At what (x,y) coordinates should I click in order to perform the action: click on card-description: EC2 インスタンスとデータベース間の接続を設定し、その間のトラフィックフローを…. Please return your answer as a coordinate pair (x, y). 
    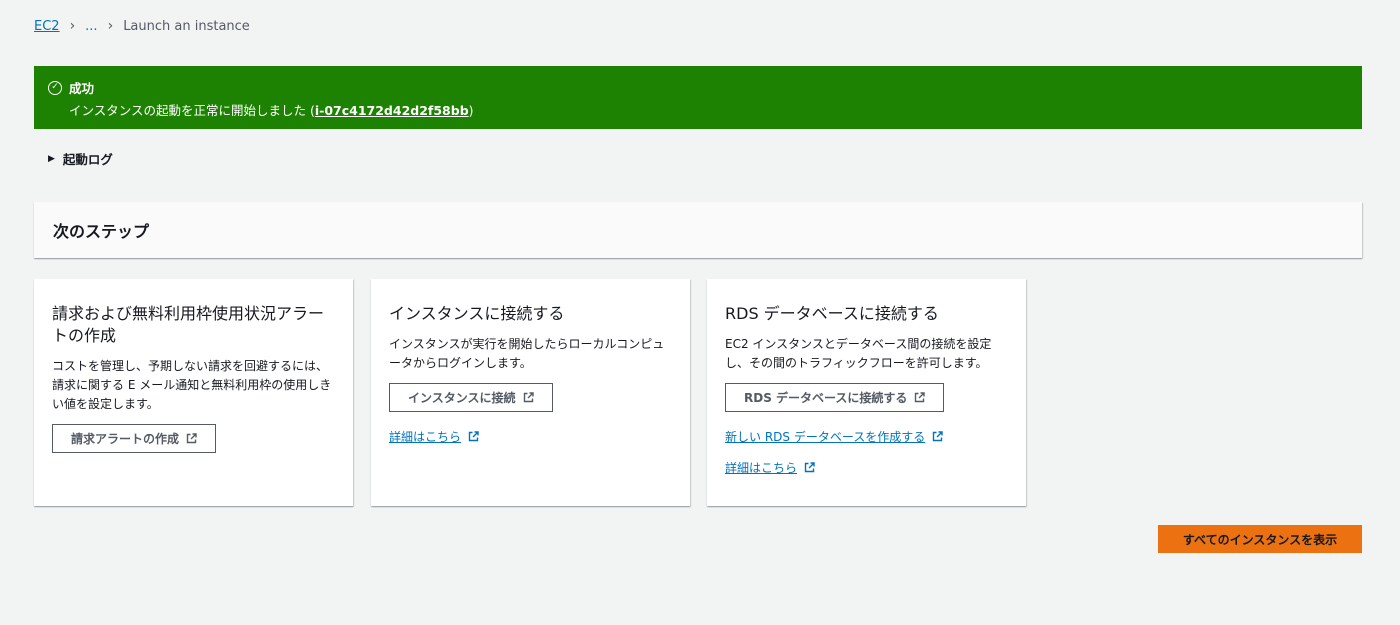
    Looking at the image, I should click on (858, 353).